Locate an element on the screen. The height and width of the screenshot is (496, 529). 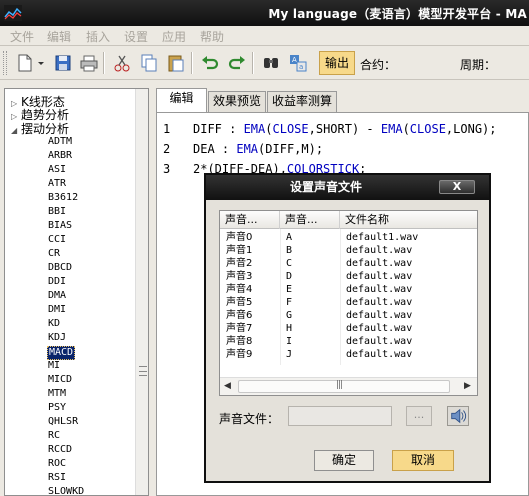
dialog-title-bar: 设置声音文件 X is located at coordinates (347, 187).